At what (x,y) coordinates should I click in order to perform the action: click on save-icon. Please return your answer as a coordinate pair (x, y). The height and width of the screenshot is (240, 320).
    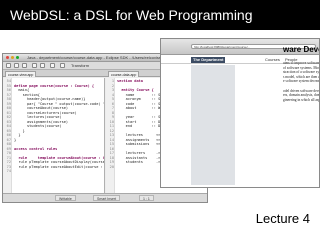
    Looking at the image, I should click on (16, 65).